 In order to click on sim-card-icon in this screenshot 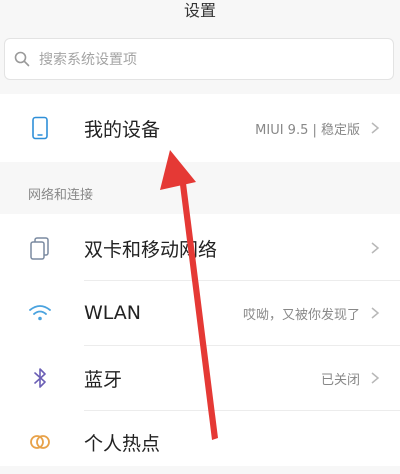, I will do `click(40, 248)`.